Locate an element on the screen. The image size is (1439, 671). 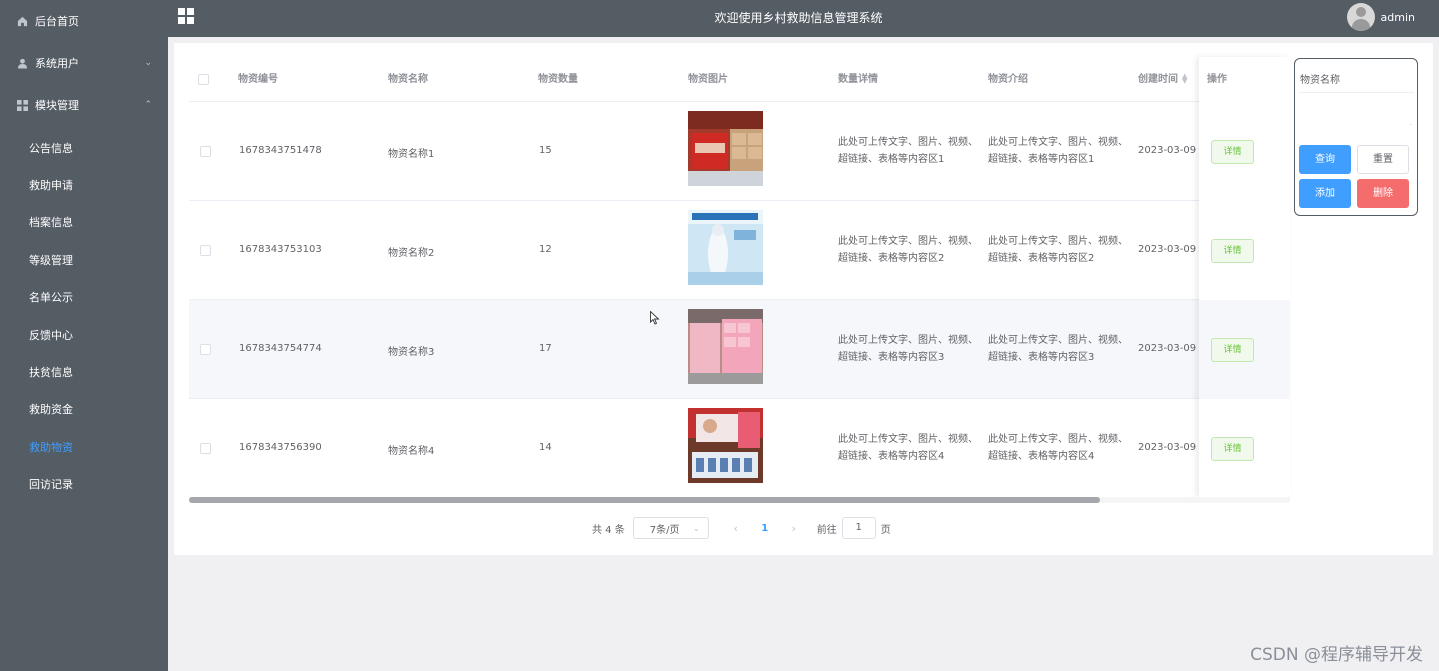
sidebar-item-home-label: 后台首页 is located at coordinates (57, 21).